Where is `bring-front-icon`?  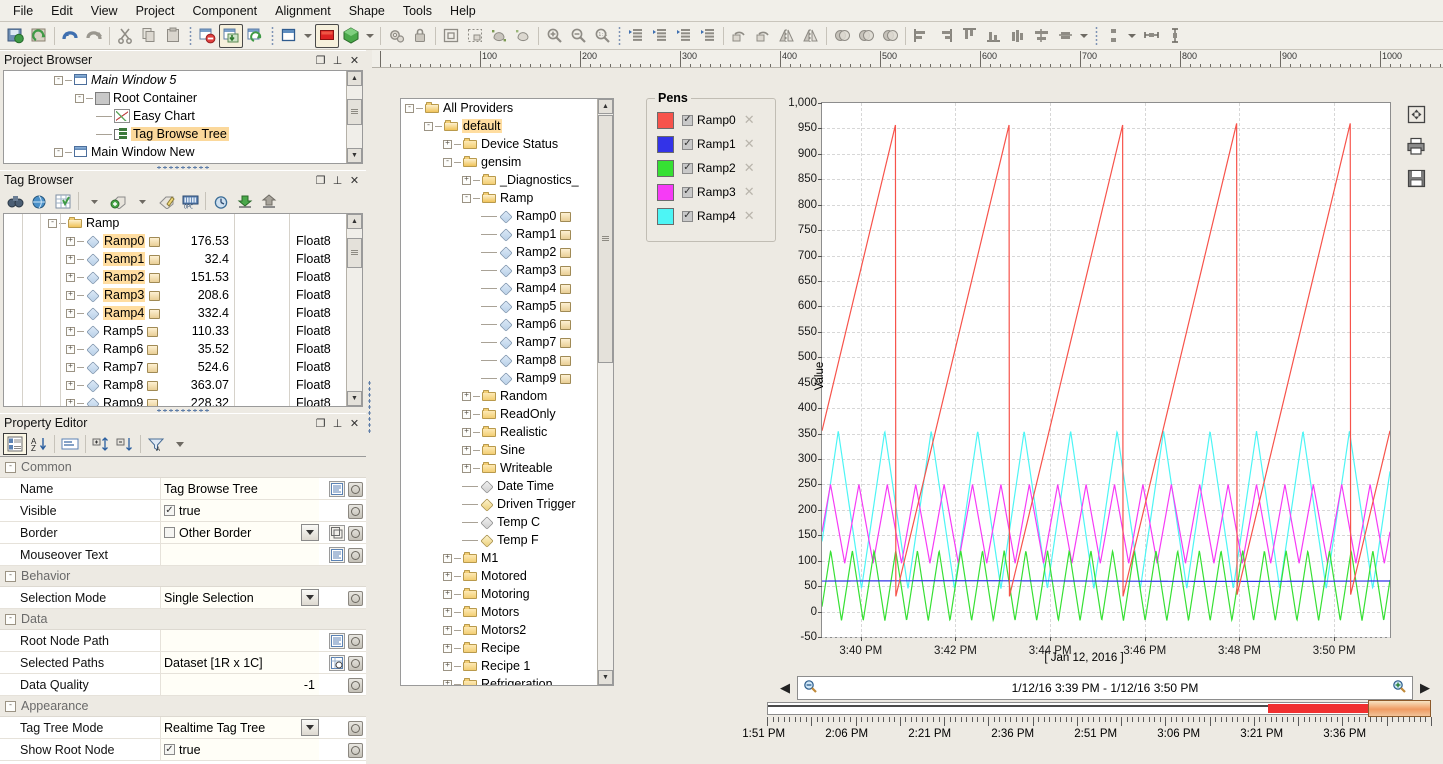 bring-front-icon is located at coordinates (708, 36).